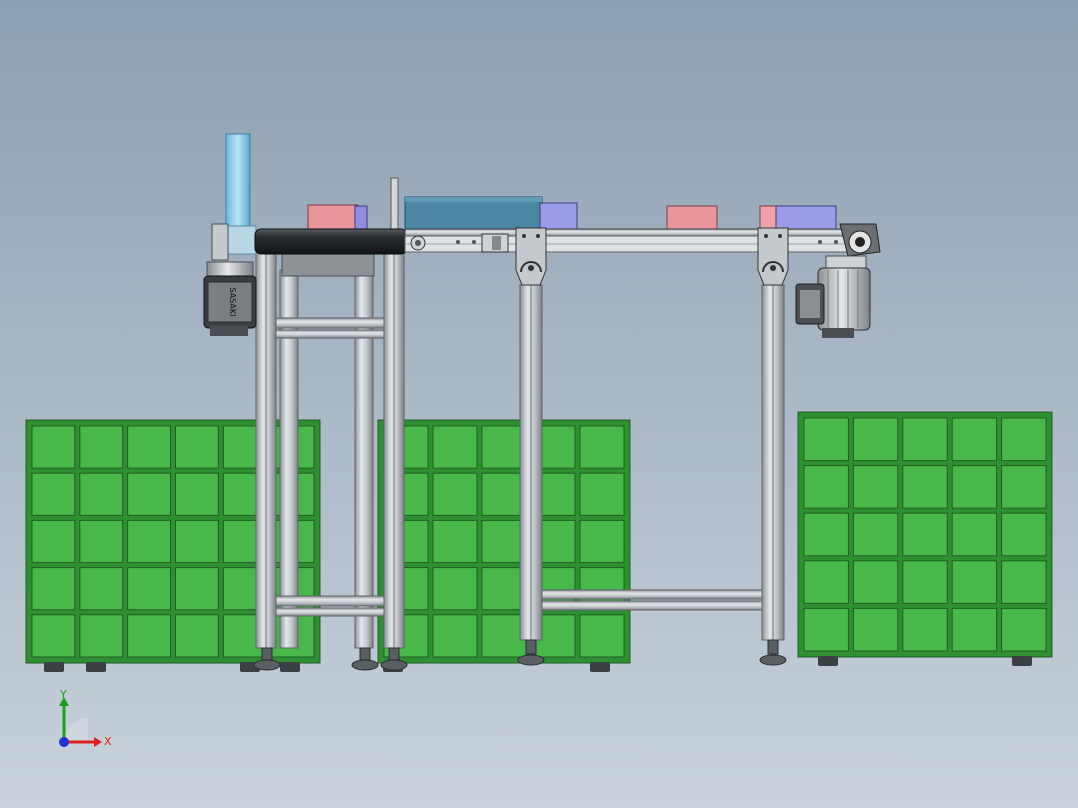 This screenshot has width=1078, height=808. What do you see at coordinates (232, 301) in the screenshot?
I see `motor-badge: SASAKI` at bounding box center [232, 301].